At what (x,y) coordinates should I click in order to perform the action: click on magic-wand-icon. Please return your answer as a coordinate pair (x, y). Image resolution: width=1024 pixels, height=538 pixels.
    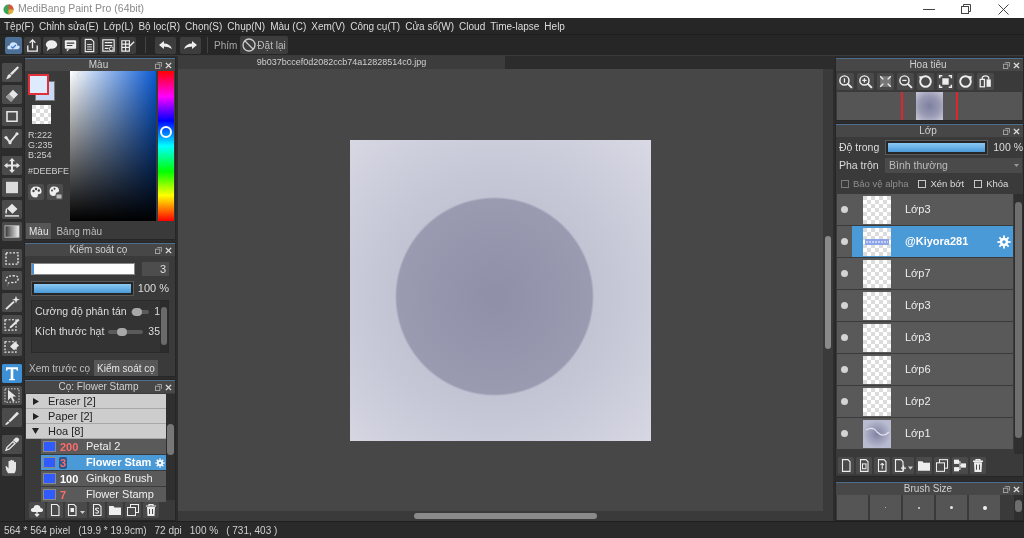
    Looking at the image, I should click on (12, 302).